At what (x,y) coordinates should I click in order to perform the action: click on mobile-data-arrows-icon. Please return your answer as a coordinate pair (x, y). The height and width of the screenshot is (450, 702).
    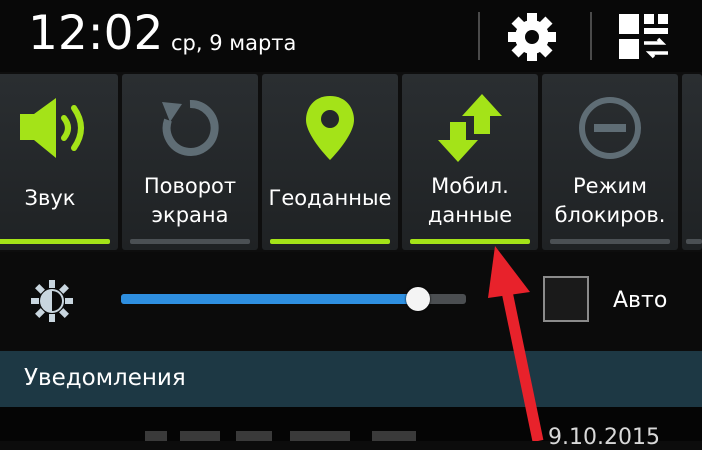
    Looking at the image, I should click on (470, 128).